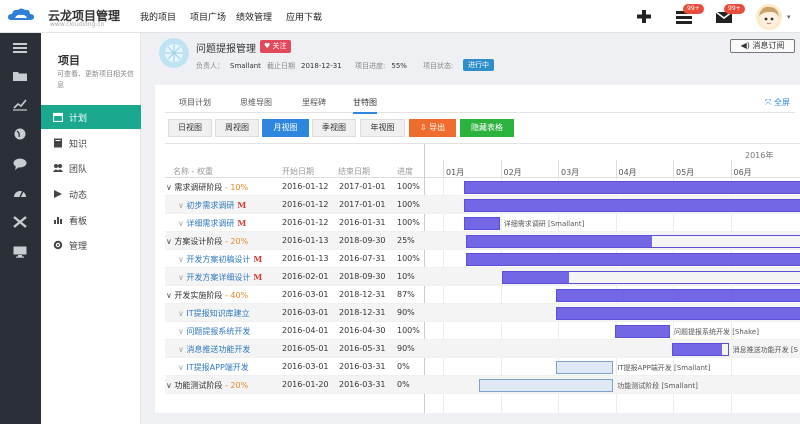 Image resolution: width=800 pixels, height=424 pixels. I want to click on sidebar-item-team: 团队, so click(91, 168).